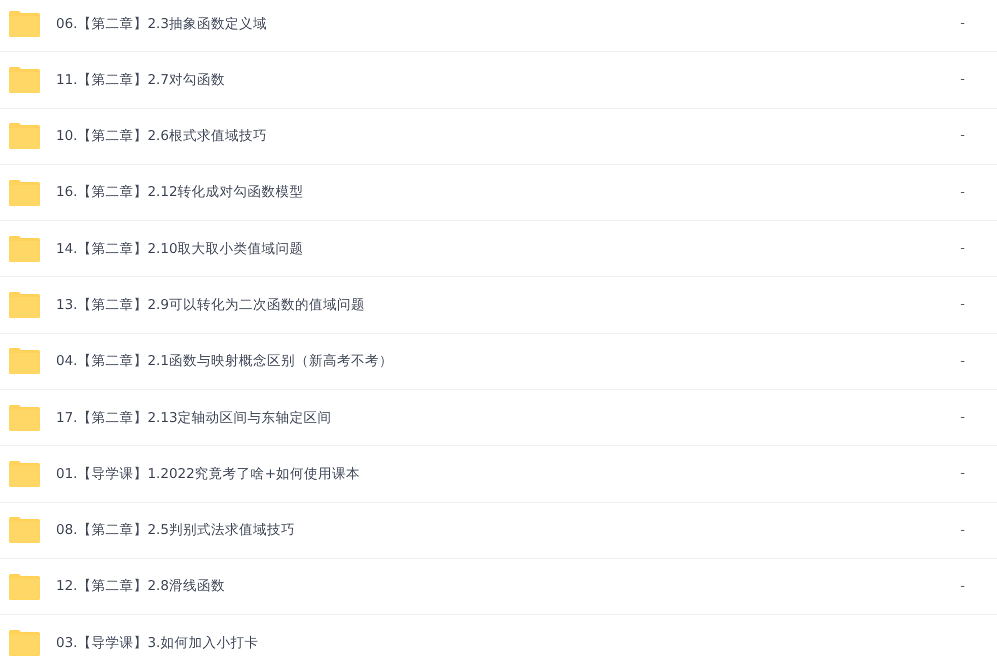 Image resolution: width=997 pixels, height=665 pixels. Describe the element at coordinates (490, 24) in the screenshot. I see `folder-name: 06.【第二章】2.3抽象函数定义域` at that location.